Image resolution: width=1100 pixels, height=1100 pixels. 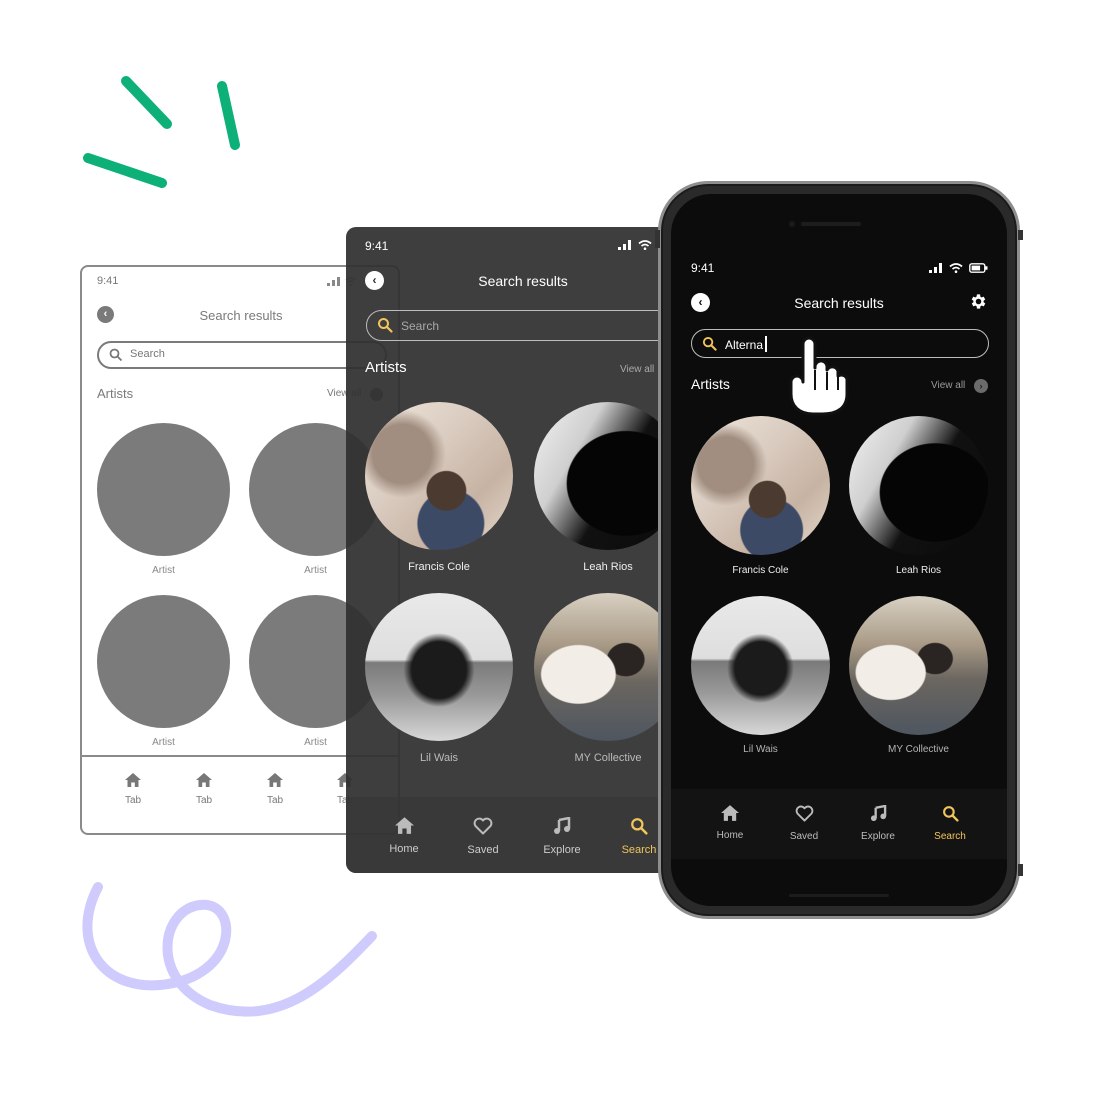 I want to click on battery-icon, so click(x=978, y=268).